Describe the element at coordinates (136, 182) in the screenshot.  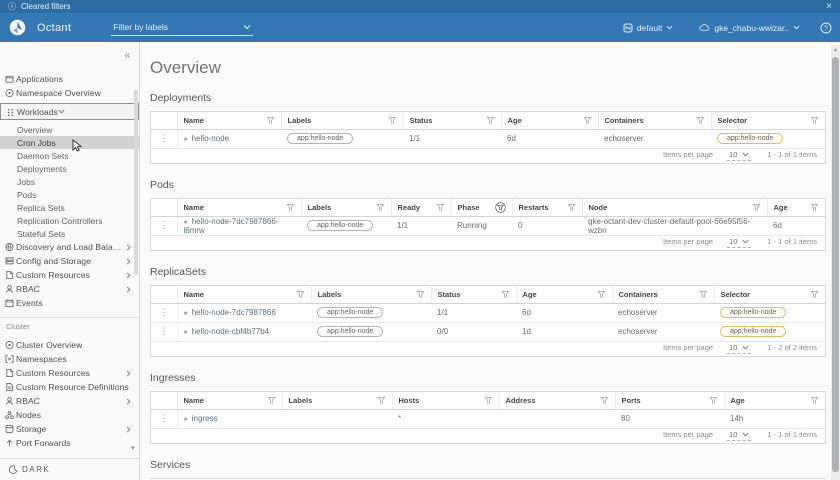
I see `sidebar-scrollbar` at that location.